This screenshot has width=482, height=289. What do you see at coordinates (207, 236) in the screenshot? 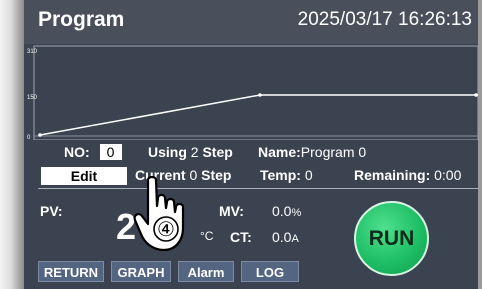
I see `pv-unit: °C` at bounding box center [207, 236].